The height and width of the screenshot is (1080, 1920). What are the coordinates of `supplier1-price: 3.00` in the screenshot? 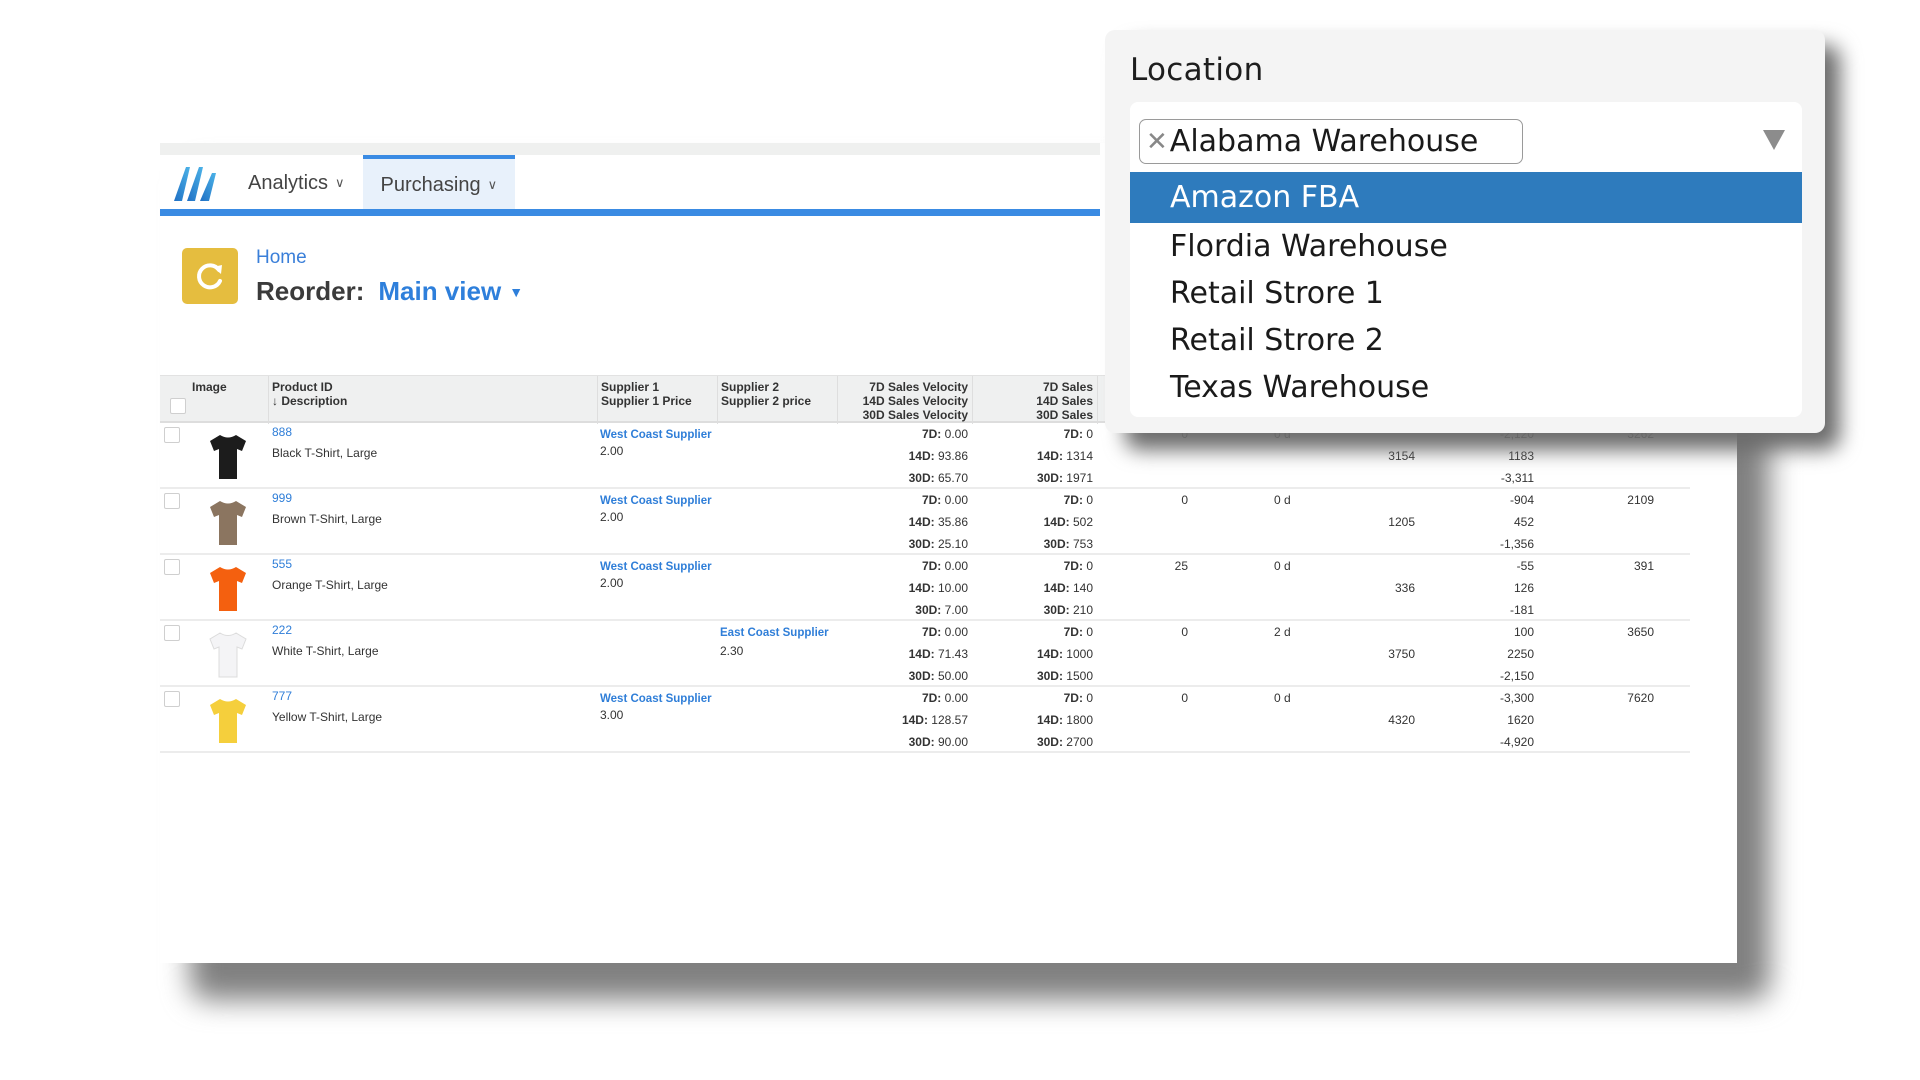 It's located at (612, 715).